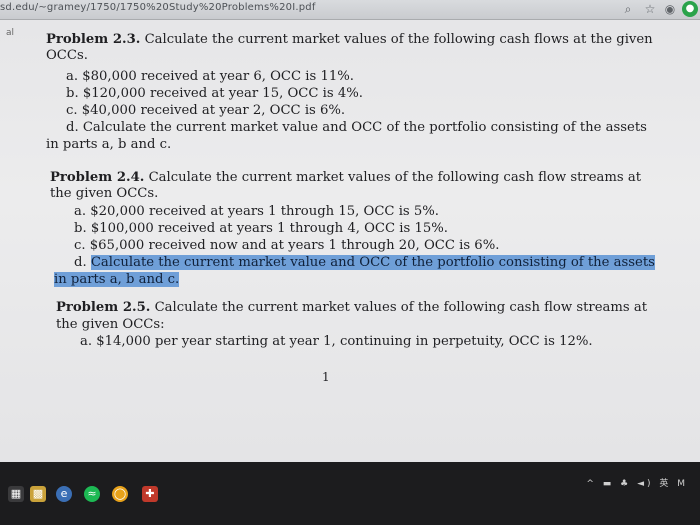 The height and width of the screenshot is (525, 700). What do you see at coordinates (637, 482) in the screenshot?
I see `system-tray: ^ ▬ ♣ ◄) 英 M` at bounding box center [637, 482].